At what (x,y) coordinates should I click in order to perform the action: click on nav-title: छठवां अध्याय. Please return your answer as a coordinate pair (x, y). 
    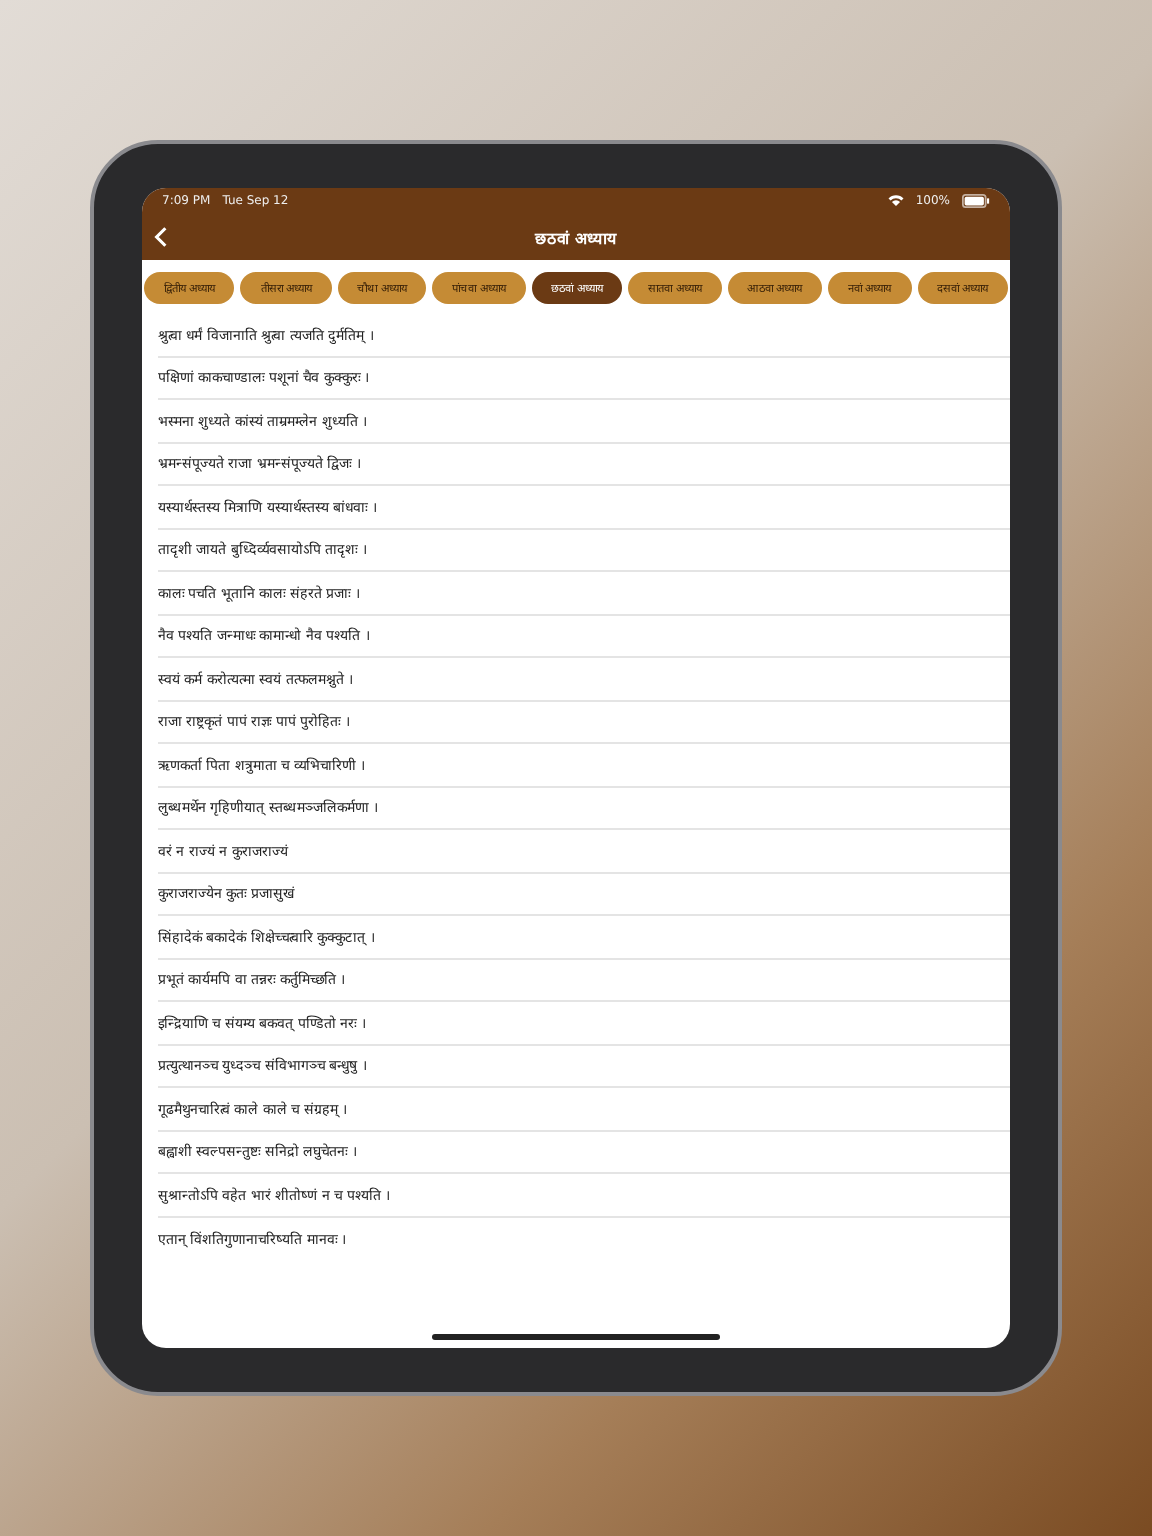
    Looking at the image, I should click on (575, 237).